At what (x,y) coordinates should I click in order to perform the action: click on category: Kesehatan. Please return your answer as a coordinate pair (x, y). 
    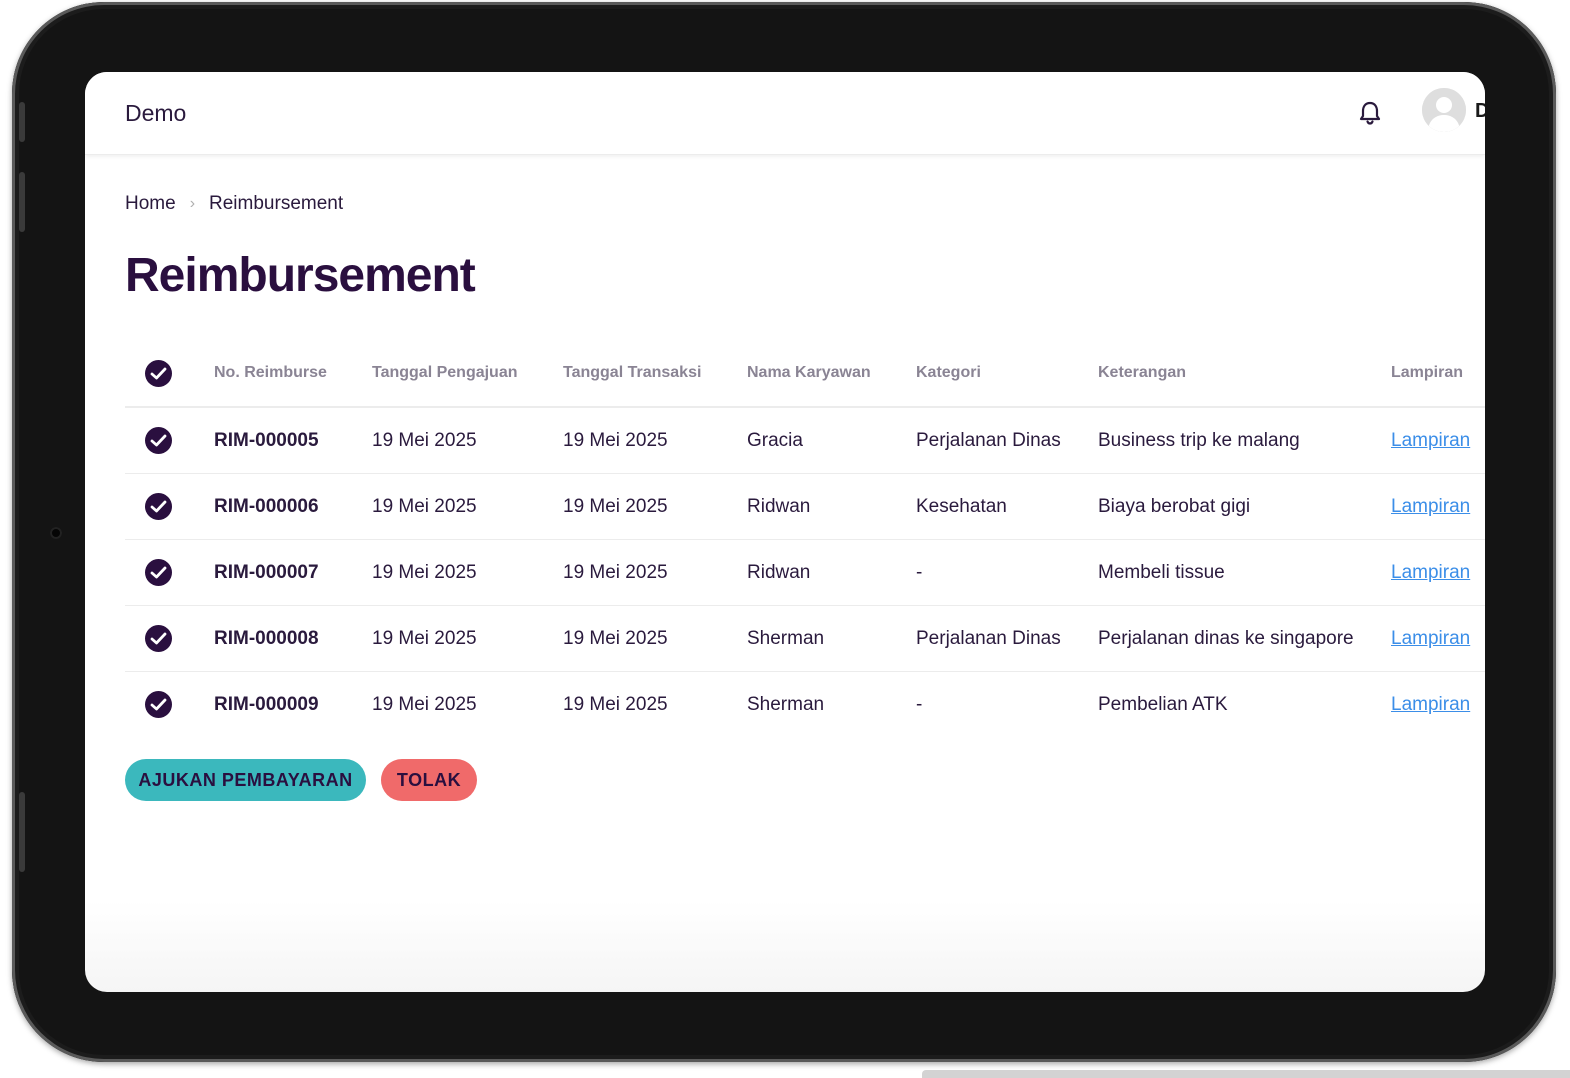
    Looking at the image, I should click on (1007, 506).